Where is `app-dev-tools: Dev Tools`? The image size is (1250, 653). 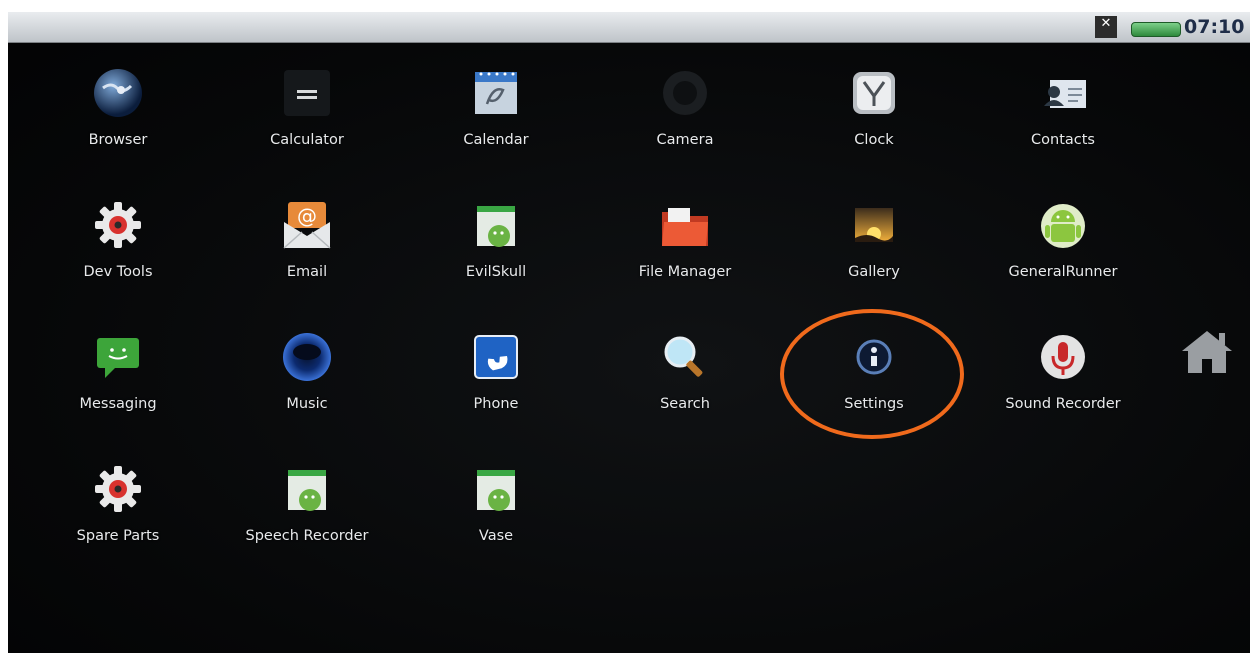 app-dev-tools: Dev Tools is located at coordinates (118, 251).